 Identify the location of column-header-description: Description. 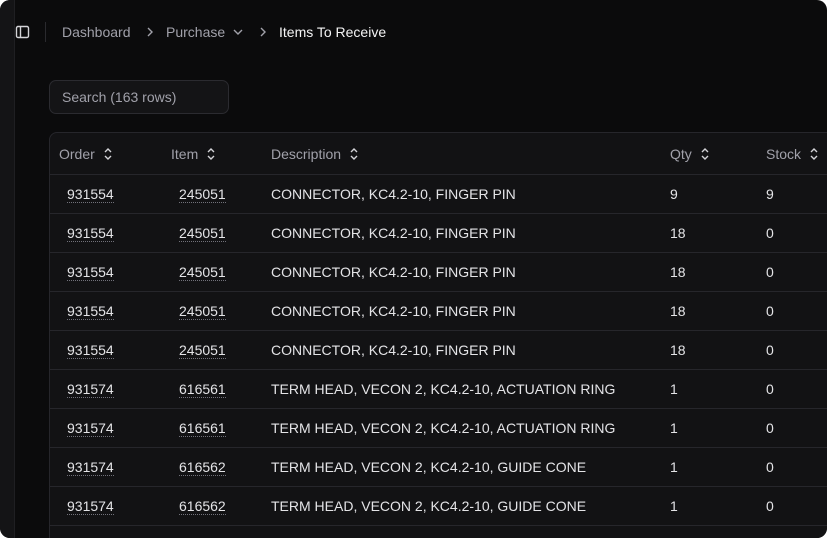
(315, 154).